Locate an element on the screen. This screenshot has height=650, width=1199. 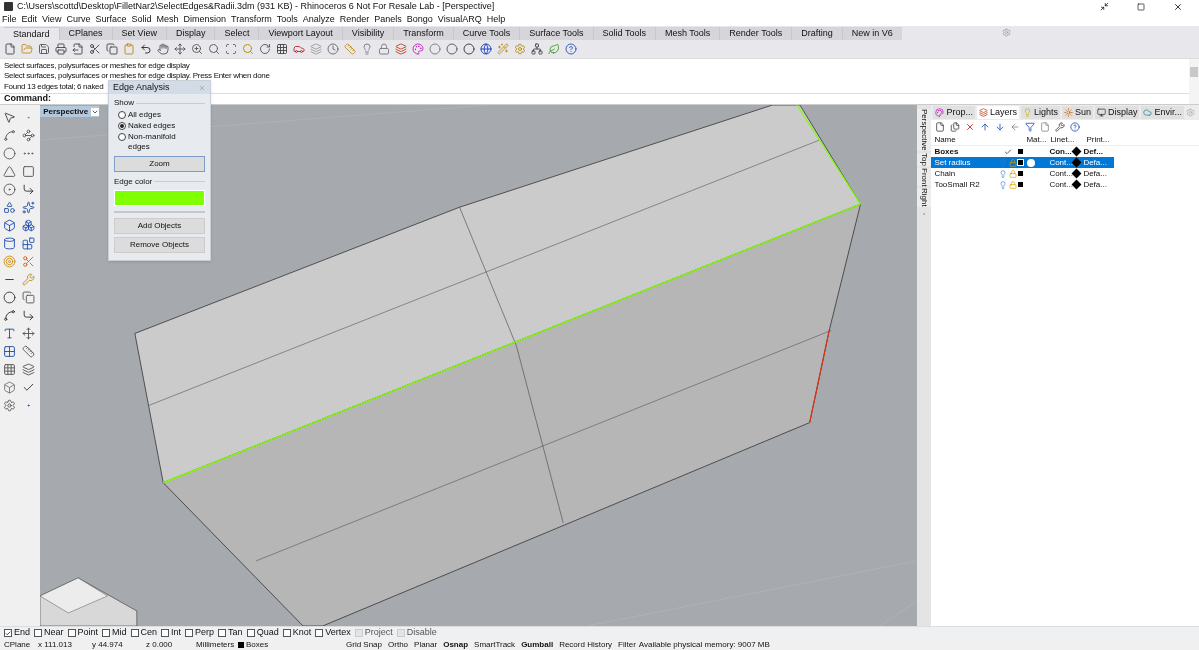
osnap-checkbox: Tan is located at coordinates (230, 633).